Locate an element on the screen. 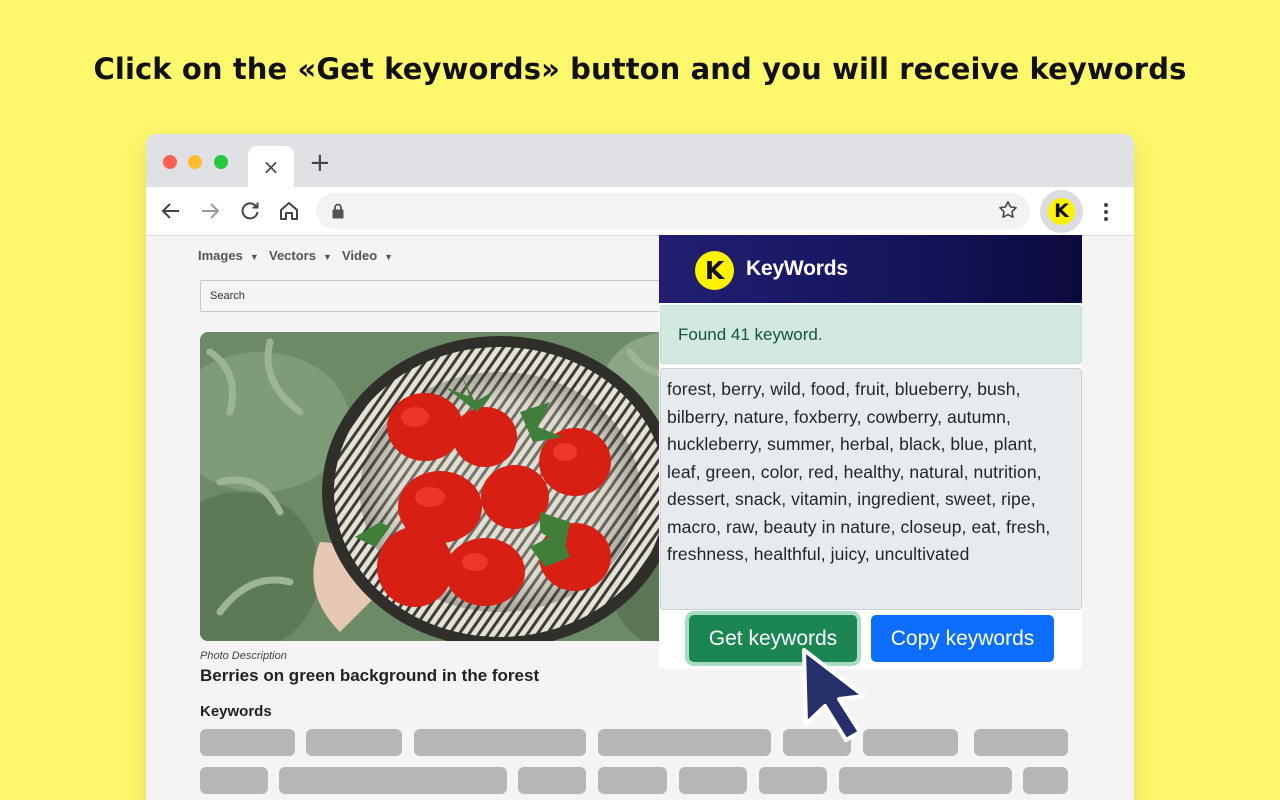  active-tab: × is located at coordinates (271, 166).